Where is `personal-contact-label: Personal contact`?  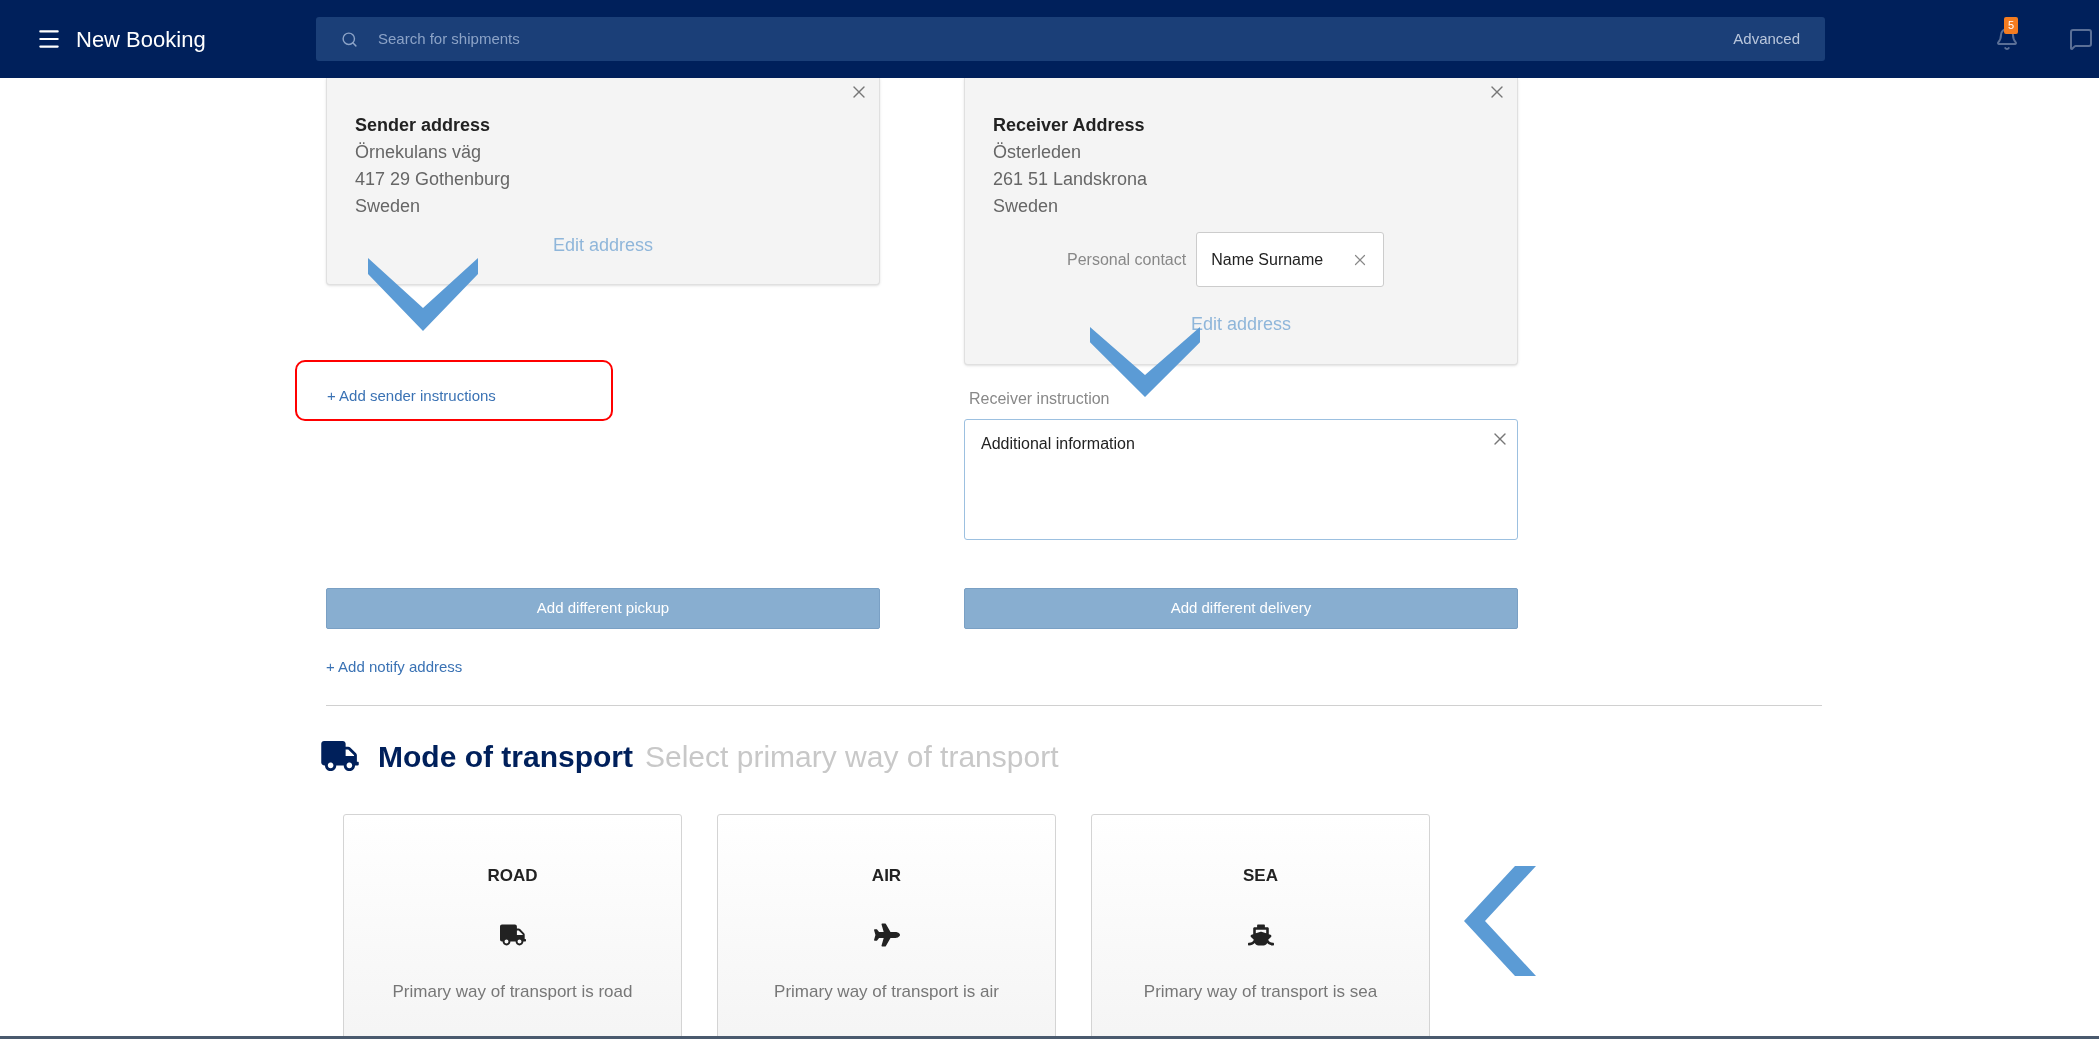
personal-contact-label: Personal contact is located at coordinates (1127, 259).